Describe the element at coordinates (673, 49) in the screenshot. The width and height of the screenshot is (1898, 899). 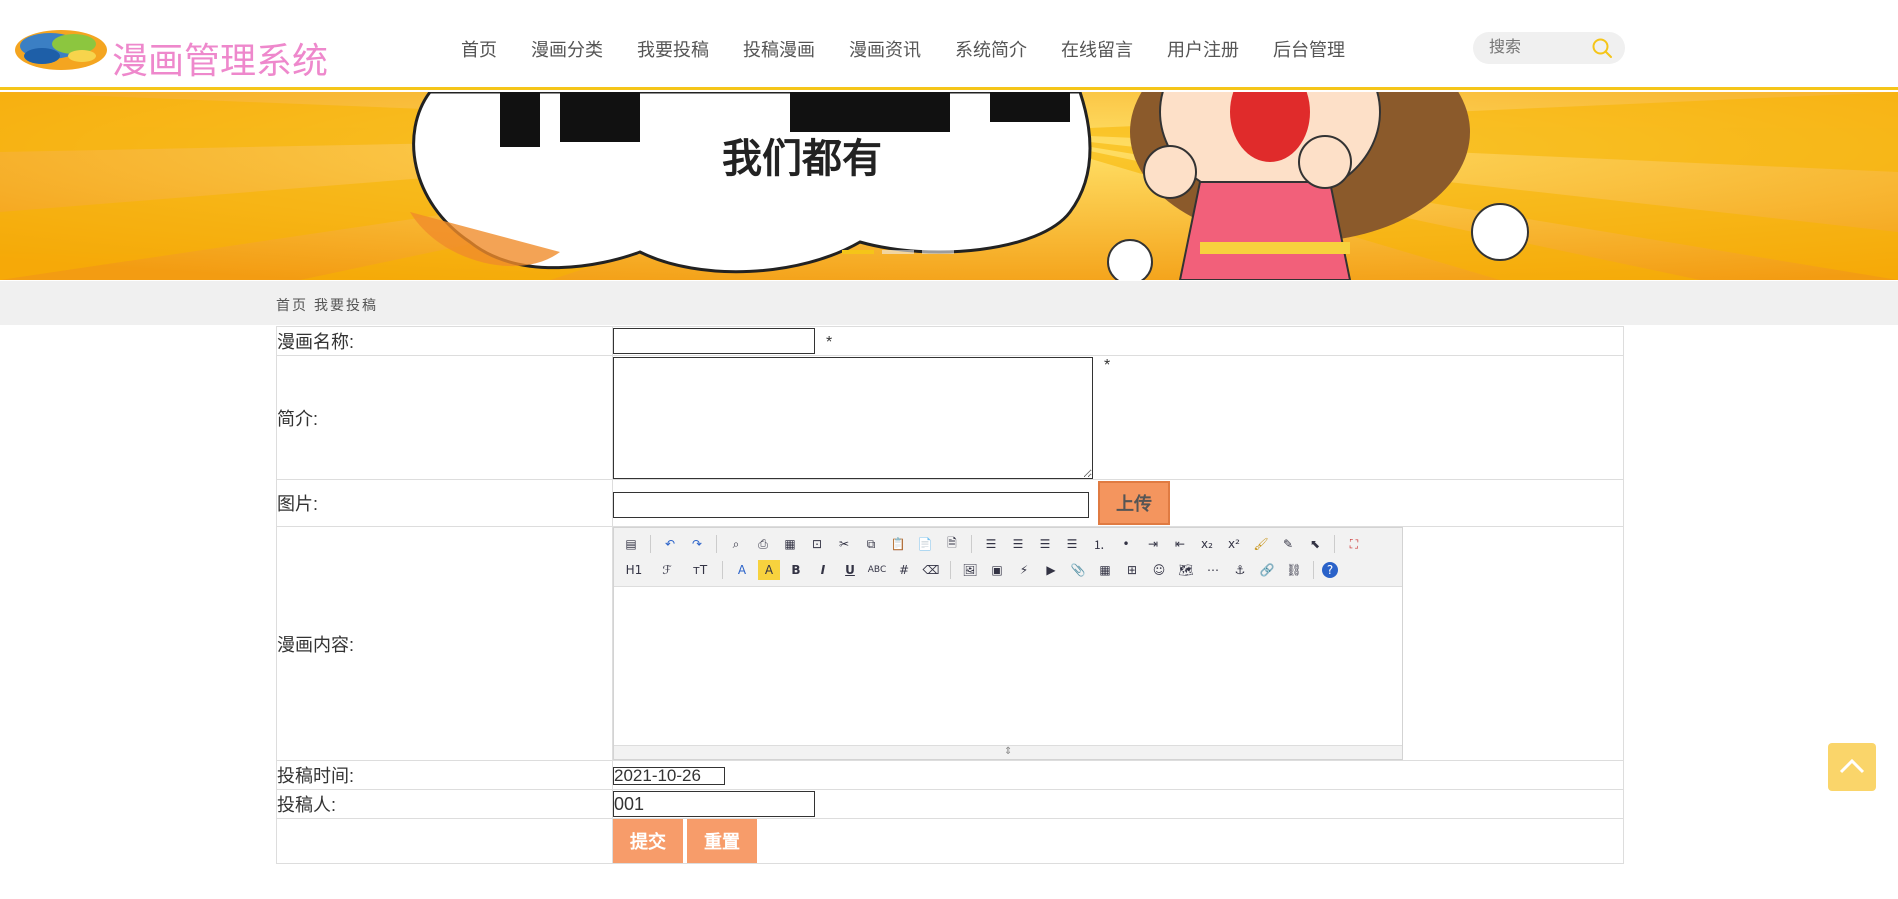
I see `nav-submit: 我要投稿` at that location.